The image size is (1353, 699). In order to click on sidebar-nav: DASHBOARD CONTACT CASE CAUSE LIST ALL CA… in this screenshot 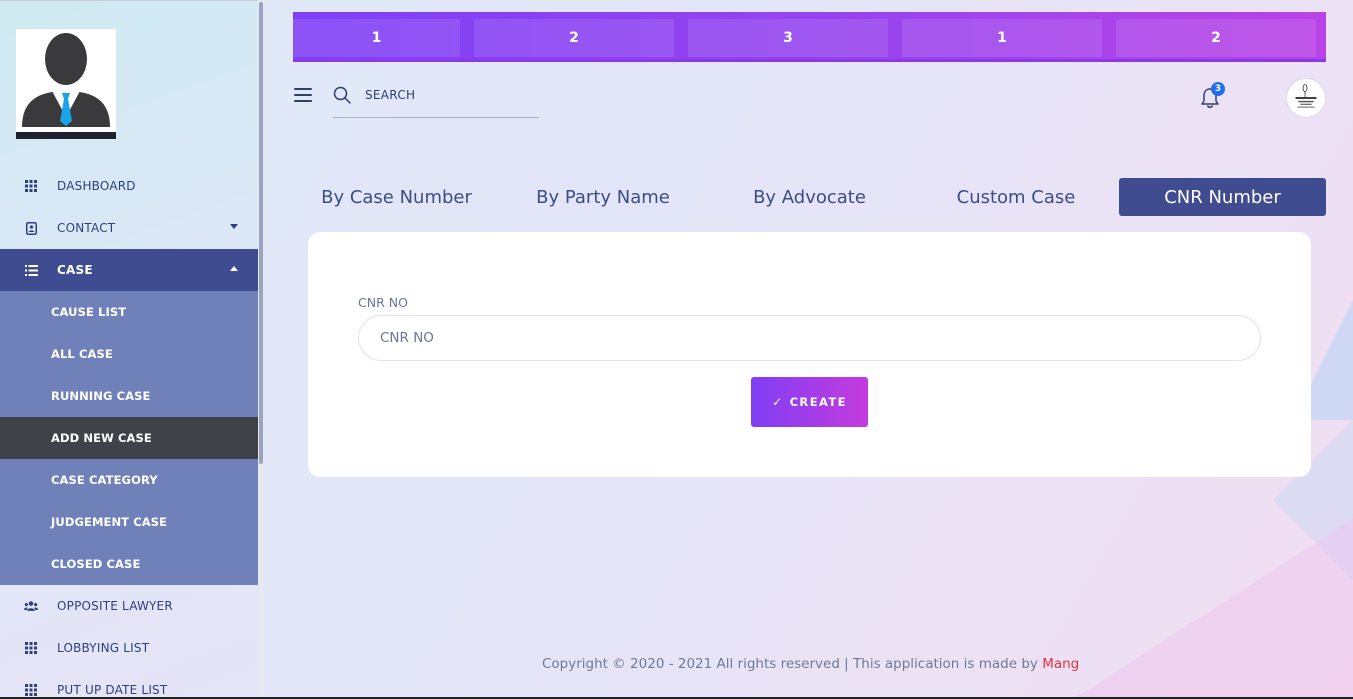, I will do `click(129, 432)`.